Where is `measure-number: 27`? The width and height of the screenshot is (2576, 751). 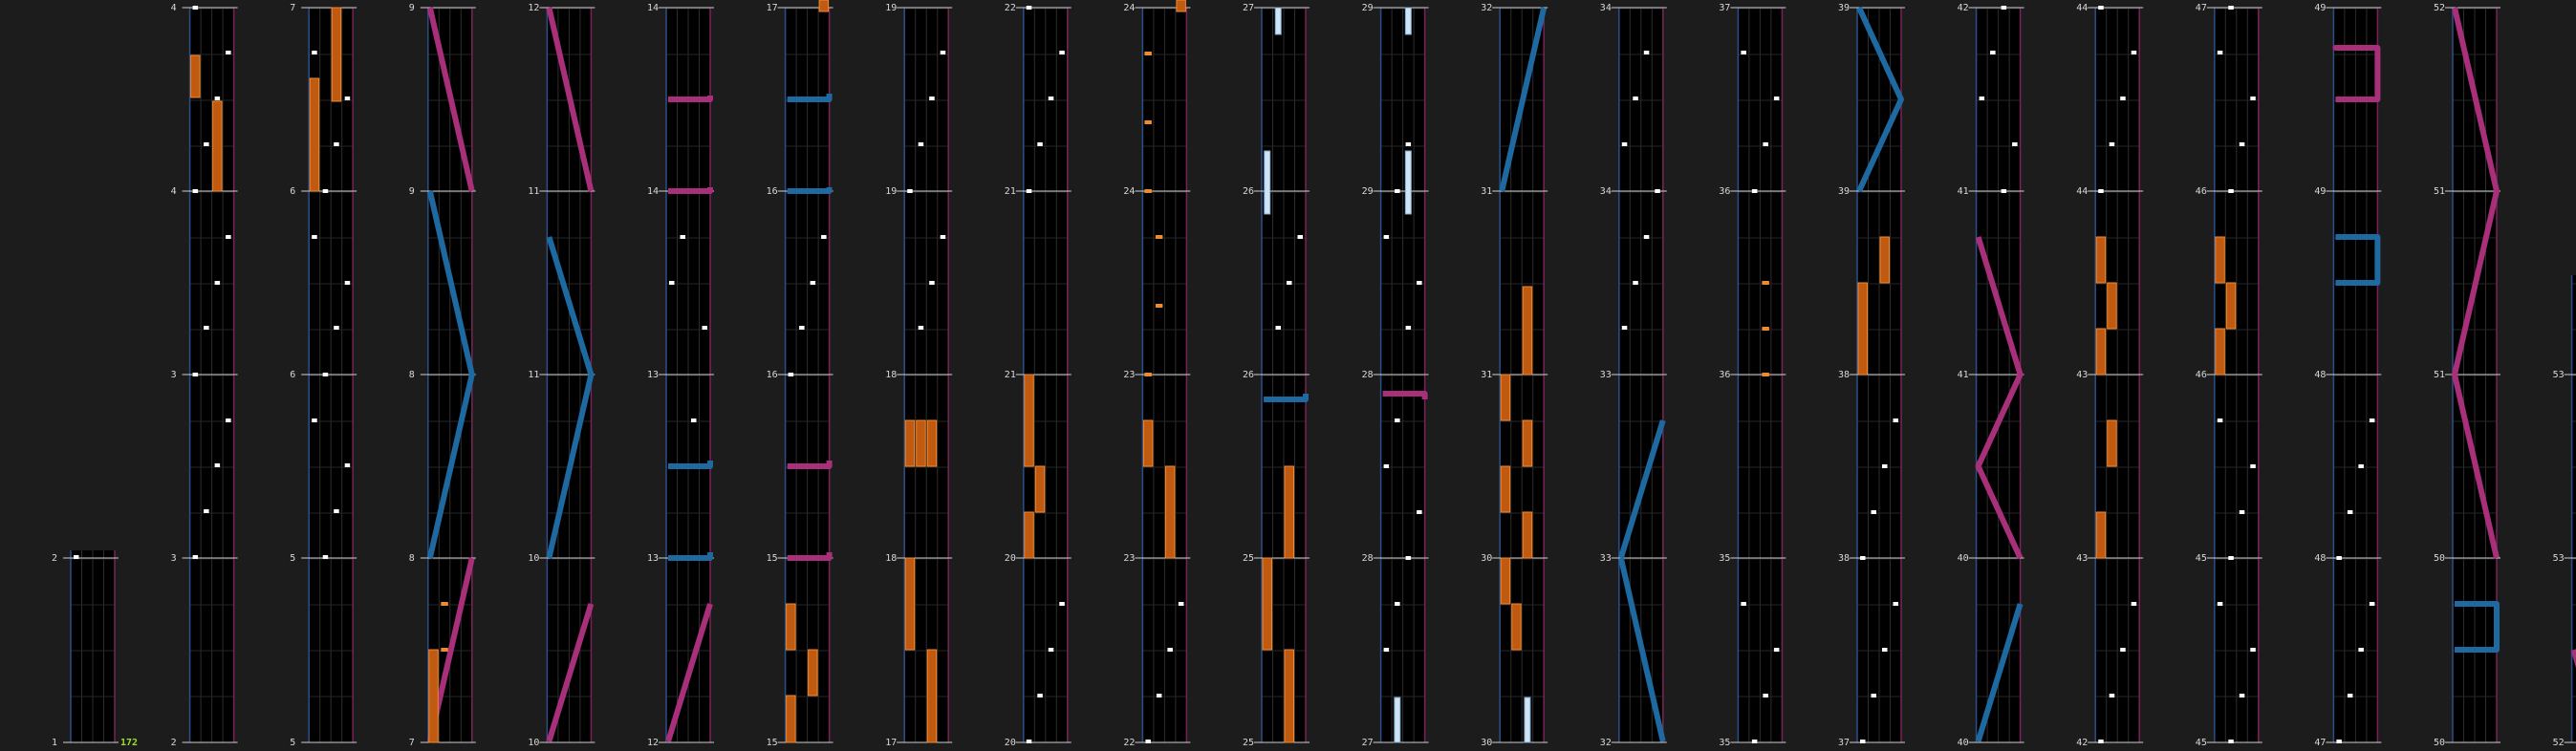
measure-number: 27 is located at coordinates (1368, 743).